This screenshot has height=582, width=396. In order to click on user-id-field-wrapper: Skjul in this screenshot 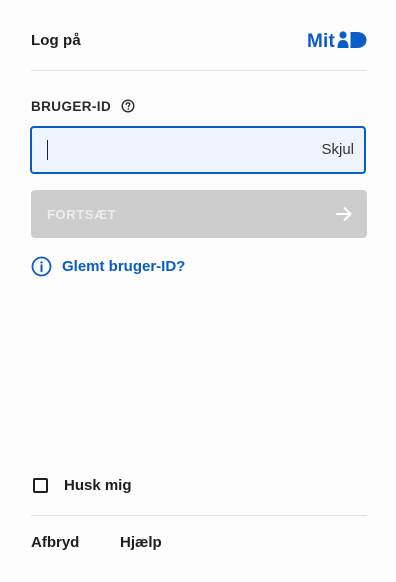, I will do `click(198, 150)`.